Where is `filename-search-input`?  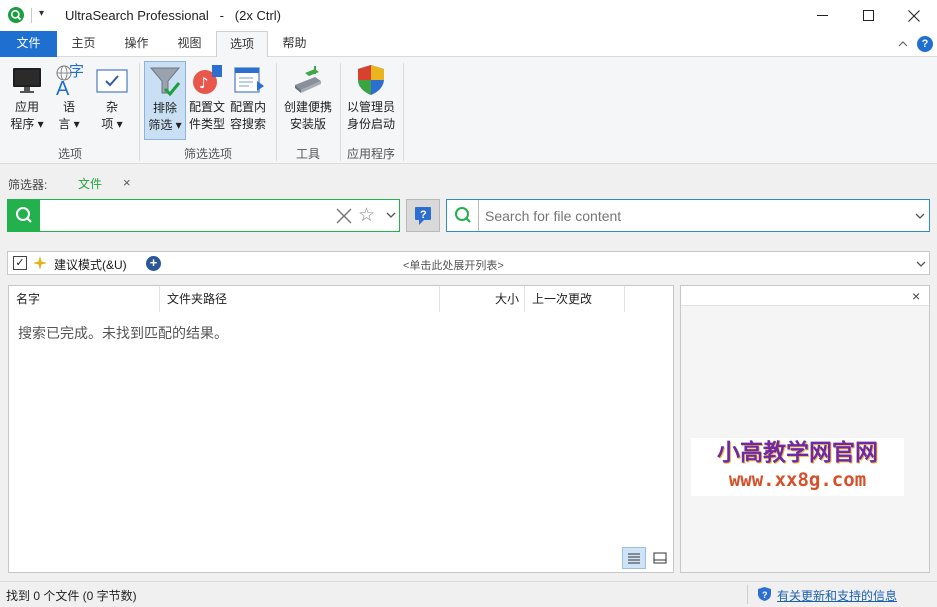
filename-search-input is located at coordinates (186, 215).